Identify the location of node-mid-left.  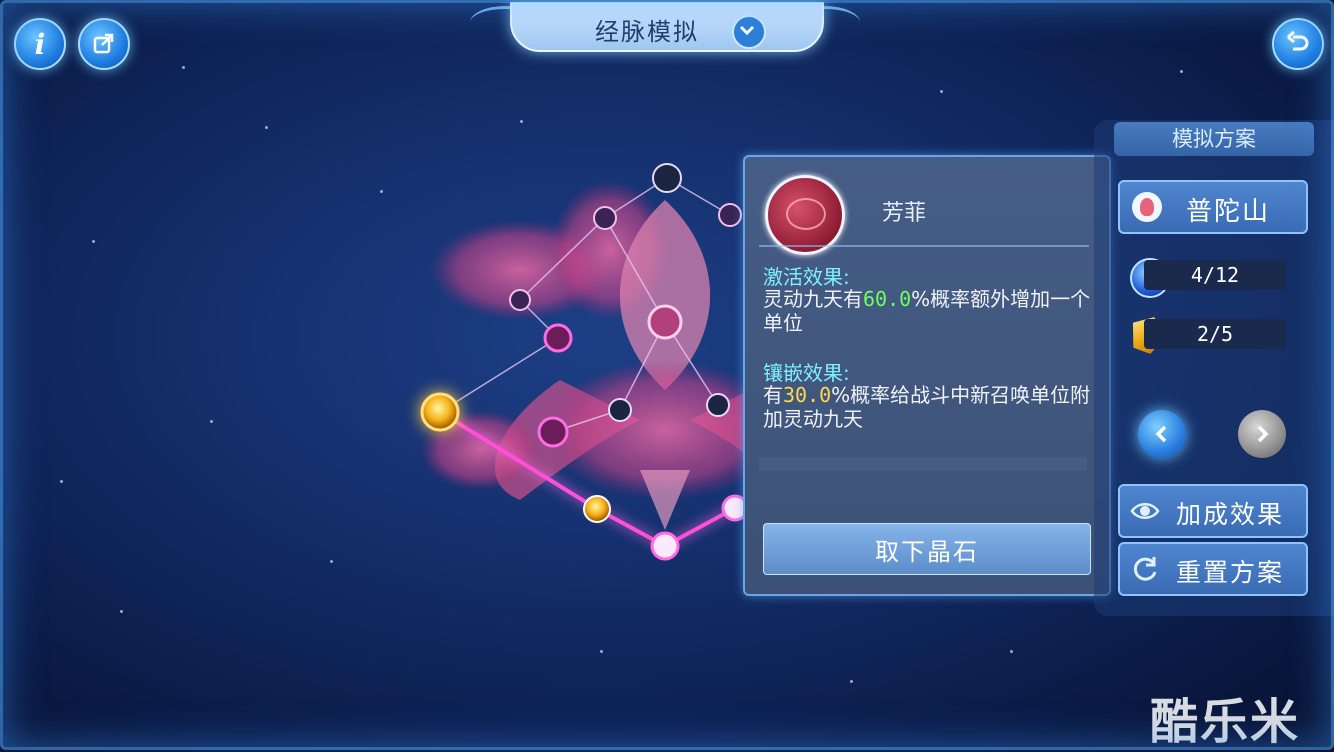
(620, 410).